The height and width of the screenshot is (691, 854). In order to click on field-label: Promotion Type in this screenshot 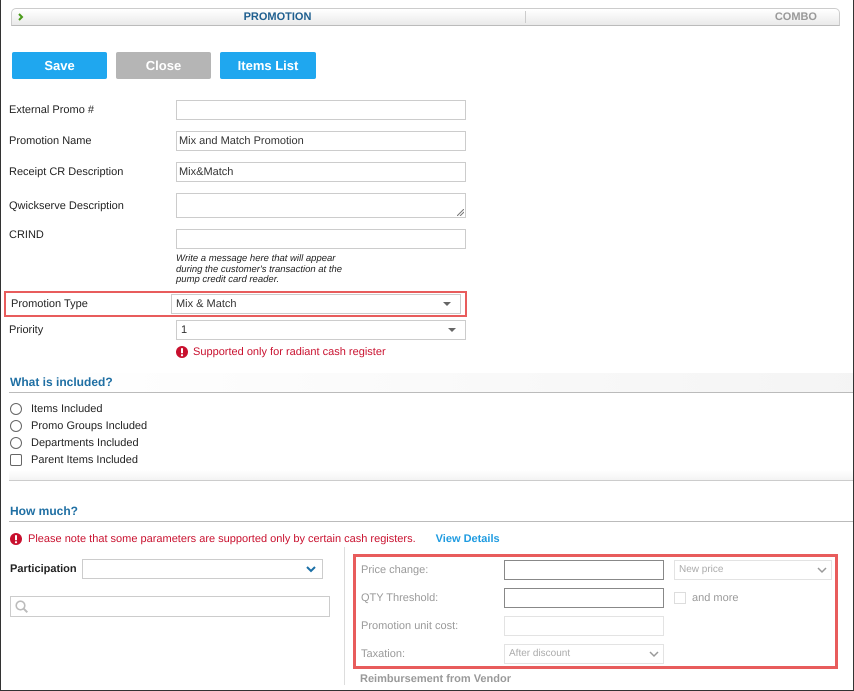, I will do `click(50, 304)`.